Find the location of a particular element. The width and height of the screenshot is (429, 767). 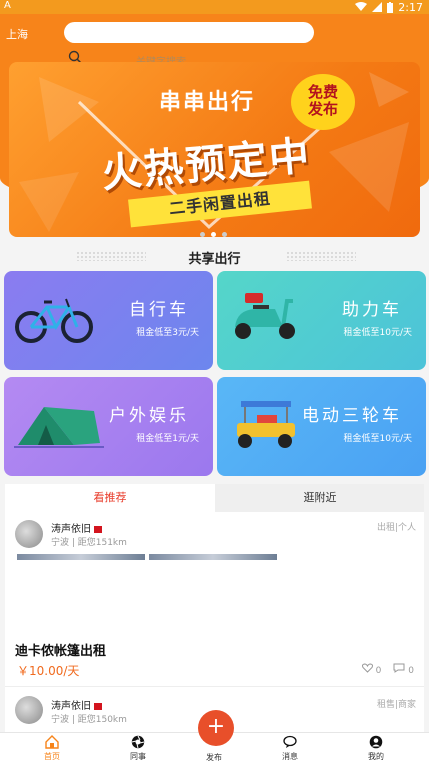

tent-icon is located at coordinates (59, 427).